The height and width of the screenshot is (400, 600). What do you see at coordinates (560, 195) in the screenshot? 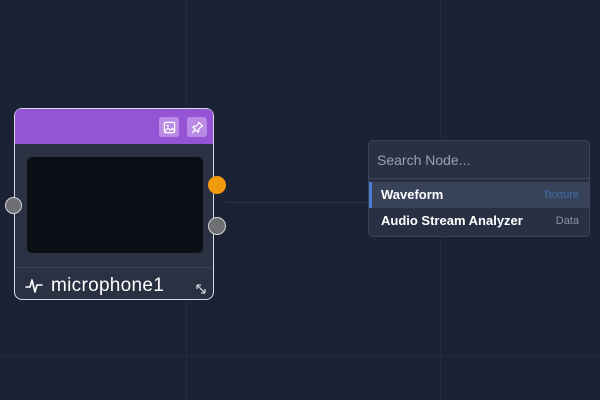
I see `result-type: Texture` at bounding box center [560, 195].